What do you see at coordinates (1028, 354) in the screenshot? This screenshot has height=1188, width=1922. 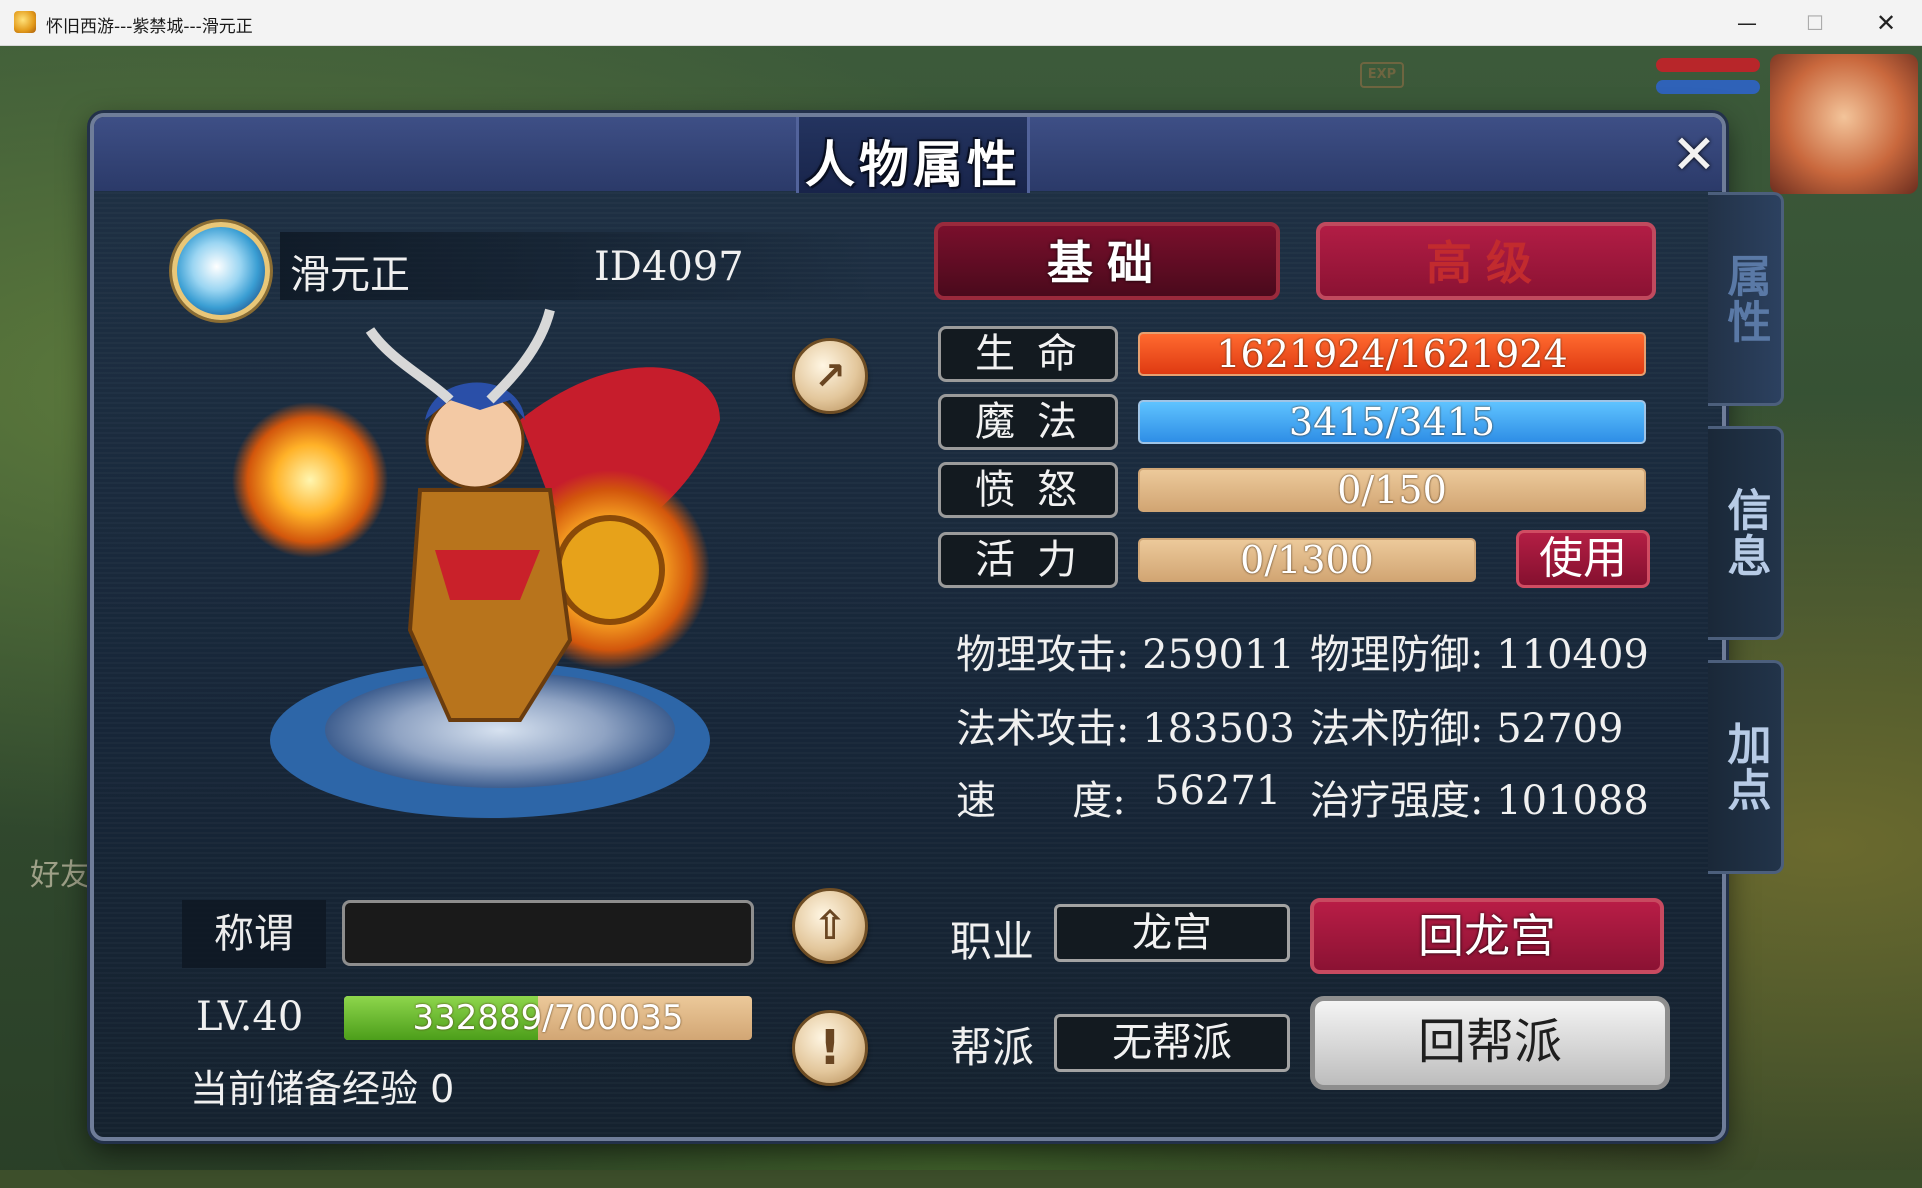 I see `hp-label: 生命` at bounding box center [1028, 354].